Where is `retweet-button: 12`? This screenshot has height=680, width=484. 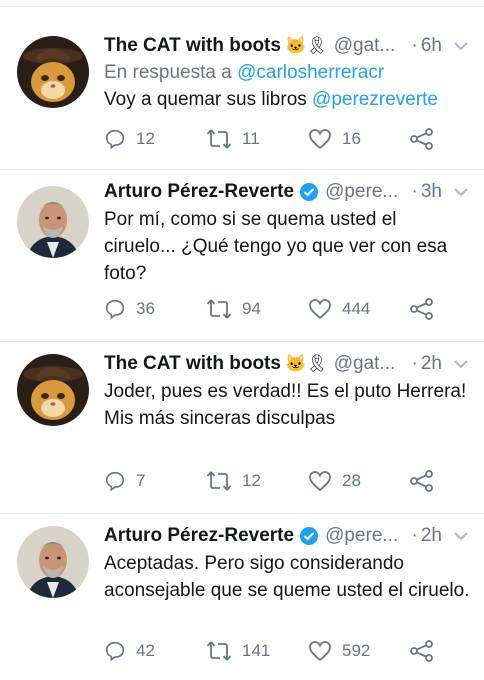 retweet-button: 12 is located at coordinates (257, 481).